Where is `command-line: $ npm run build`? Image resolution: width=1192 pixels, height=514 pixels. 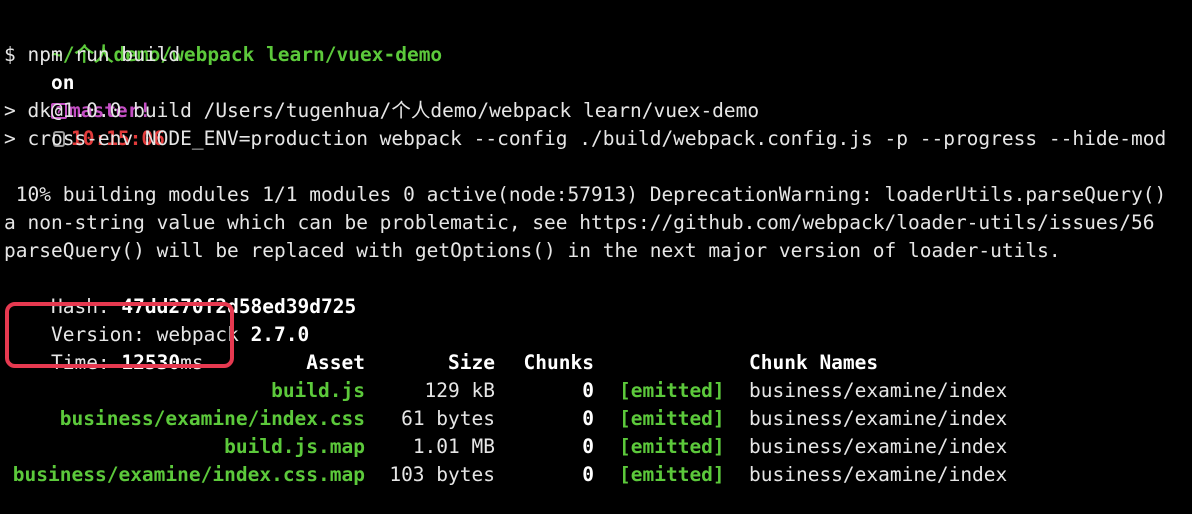
command-line: $ npm run build is located at coordinates (92, 54).